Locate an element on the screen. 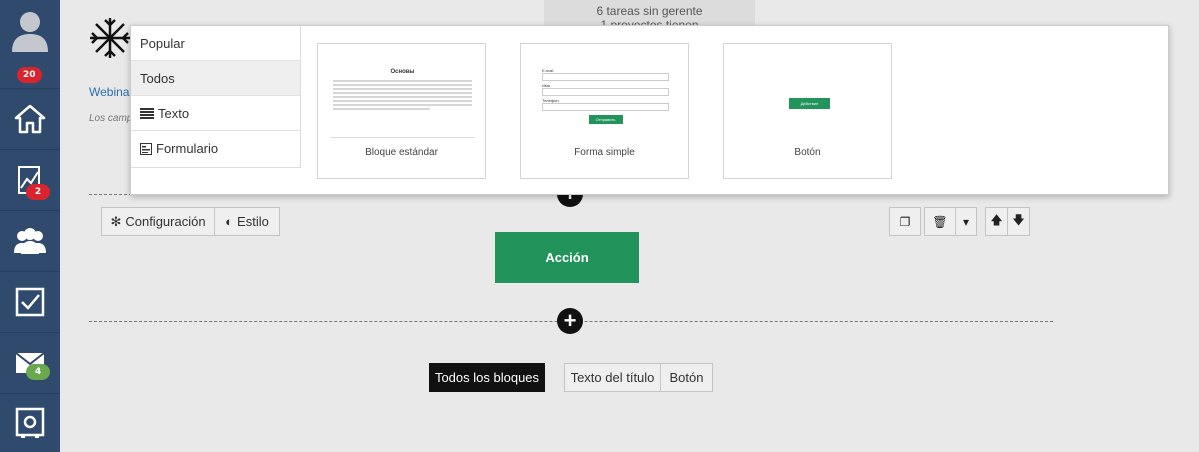 The height and width of the screenshot is (452, 1199). template-thumbnail: E-mail Имя Телефон Отправить is located at coordinates (605, 98).